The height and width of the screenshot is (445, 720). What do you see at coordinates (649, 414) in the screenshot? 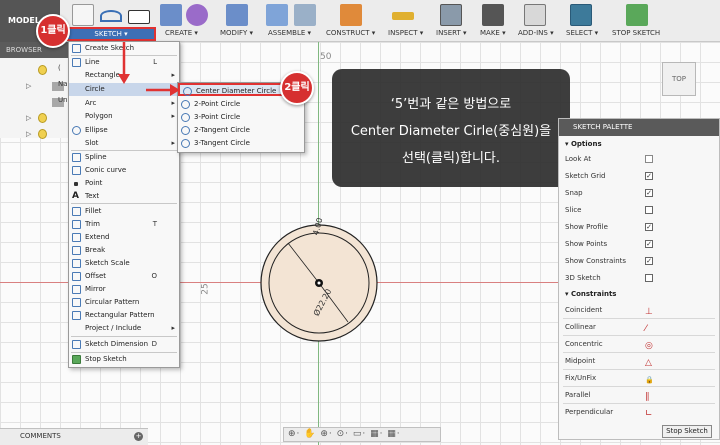
I see `perpendicular-icon: ∟` at bounding box center [649, 414].